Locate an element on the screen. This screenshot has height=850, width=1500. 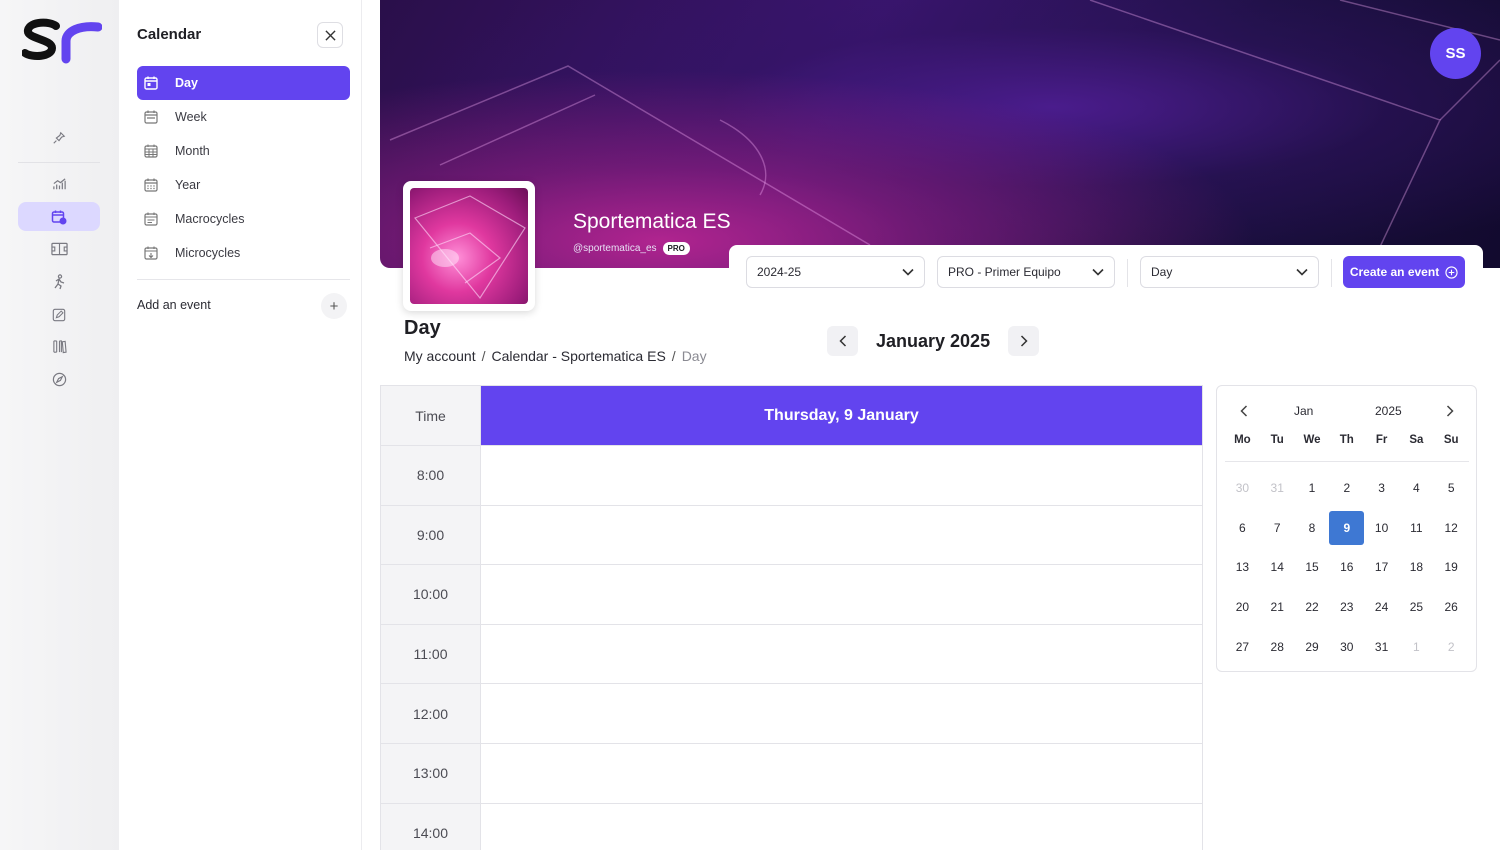
add-event-button: + is located at coordinates (334, 306).